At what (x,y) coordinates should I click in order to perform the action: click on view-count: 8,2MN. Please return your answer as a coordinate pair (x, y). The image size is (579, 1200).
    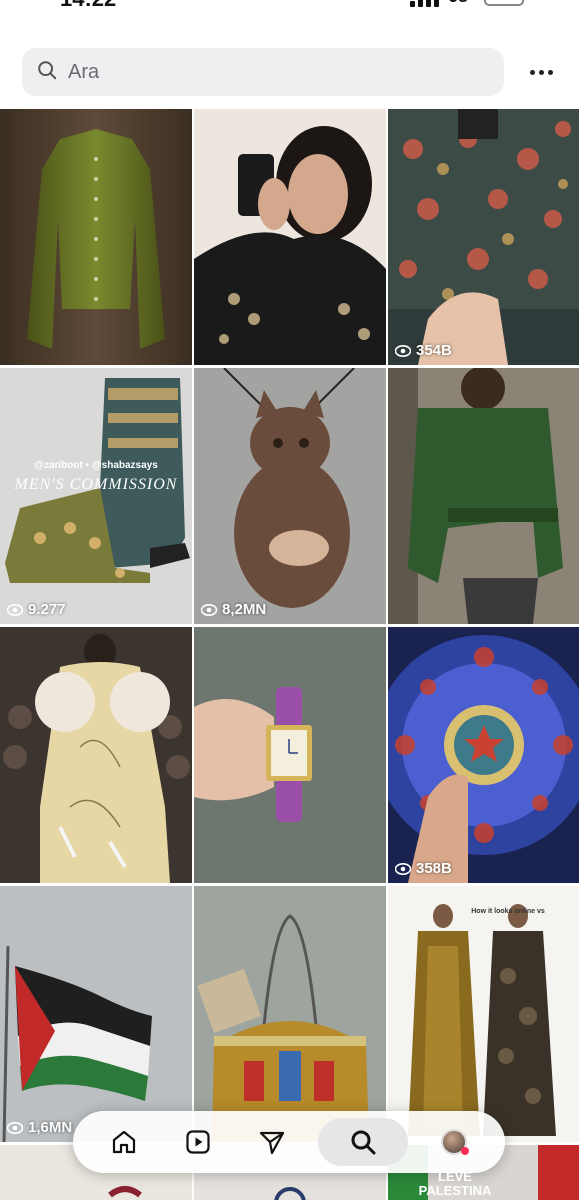
    Looking at the image, I should click on (233, 609).